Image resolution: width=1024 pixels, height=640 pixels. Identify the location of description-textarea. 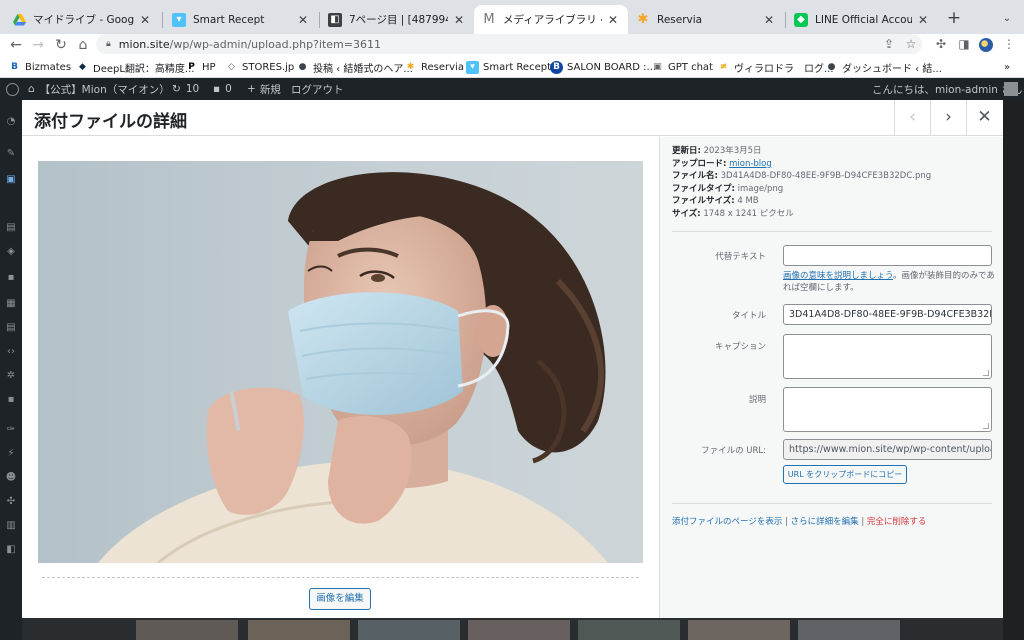
(887, 409).